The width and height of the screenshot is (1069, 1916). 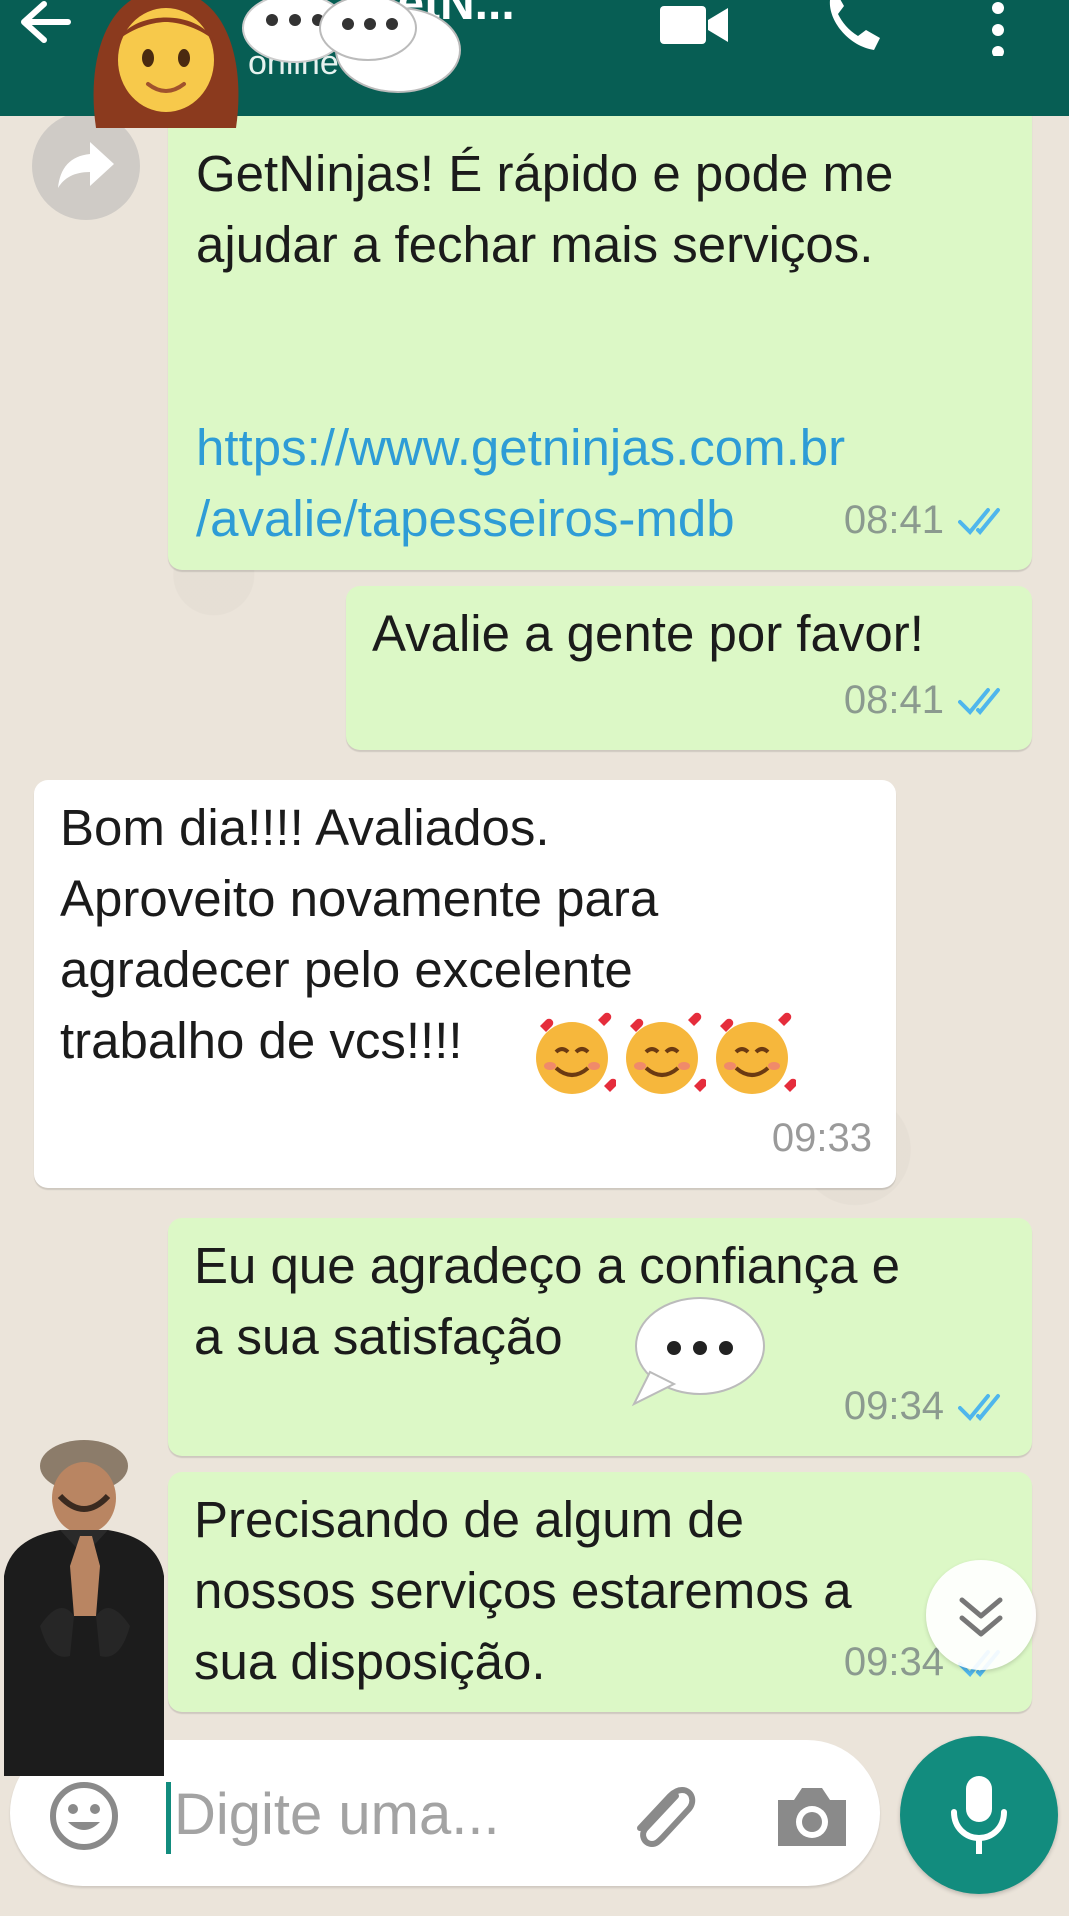 What do you see at coordinates (166, 64) in the screenshot?
I see `woman-emoji-sticker` at bounding box center [166, 64].